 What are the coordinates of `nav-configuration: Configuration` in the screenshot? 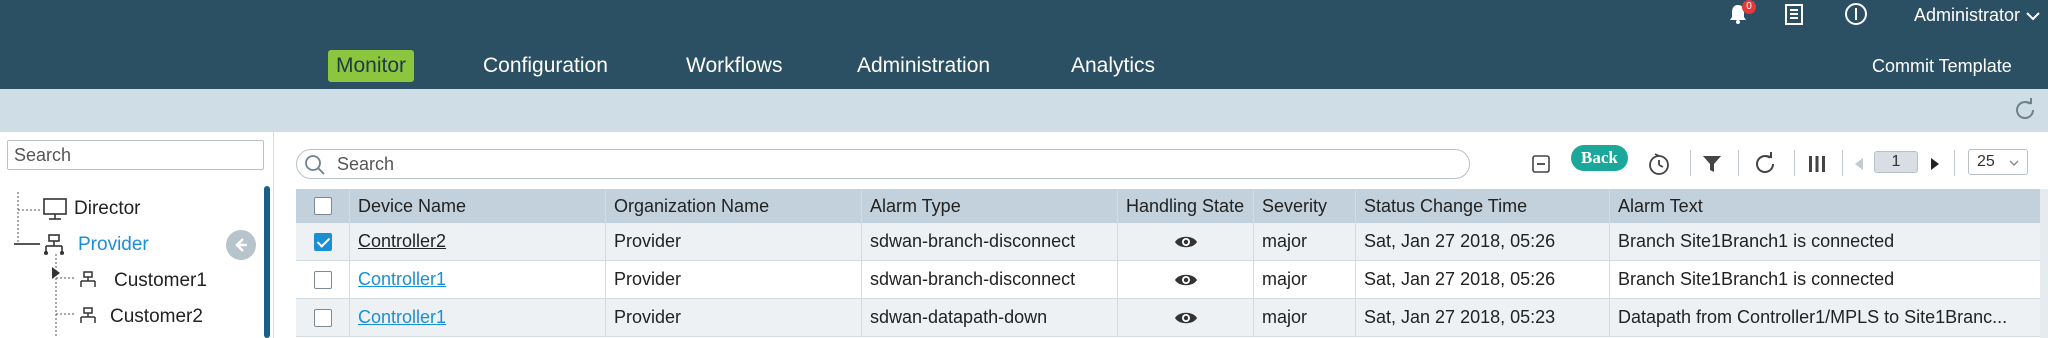 It's located at (545, 66).